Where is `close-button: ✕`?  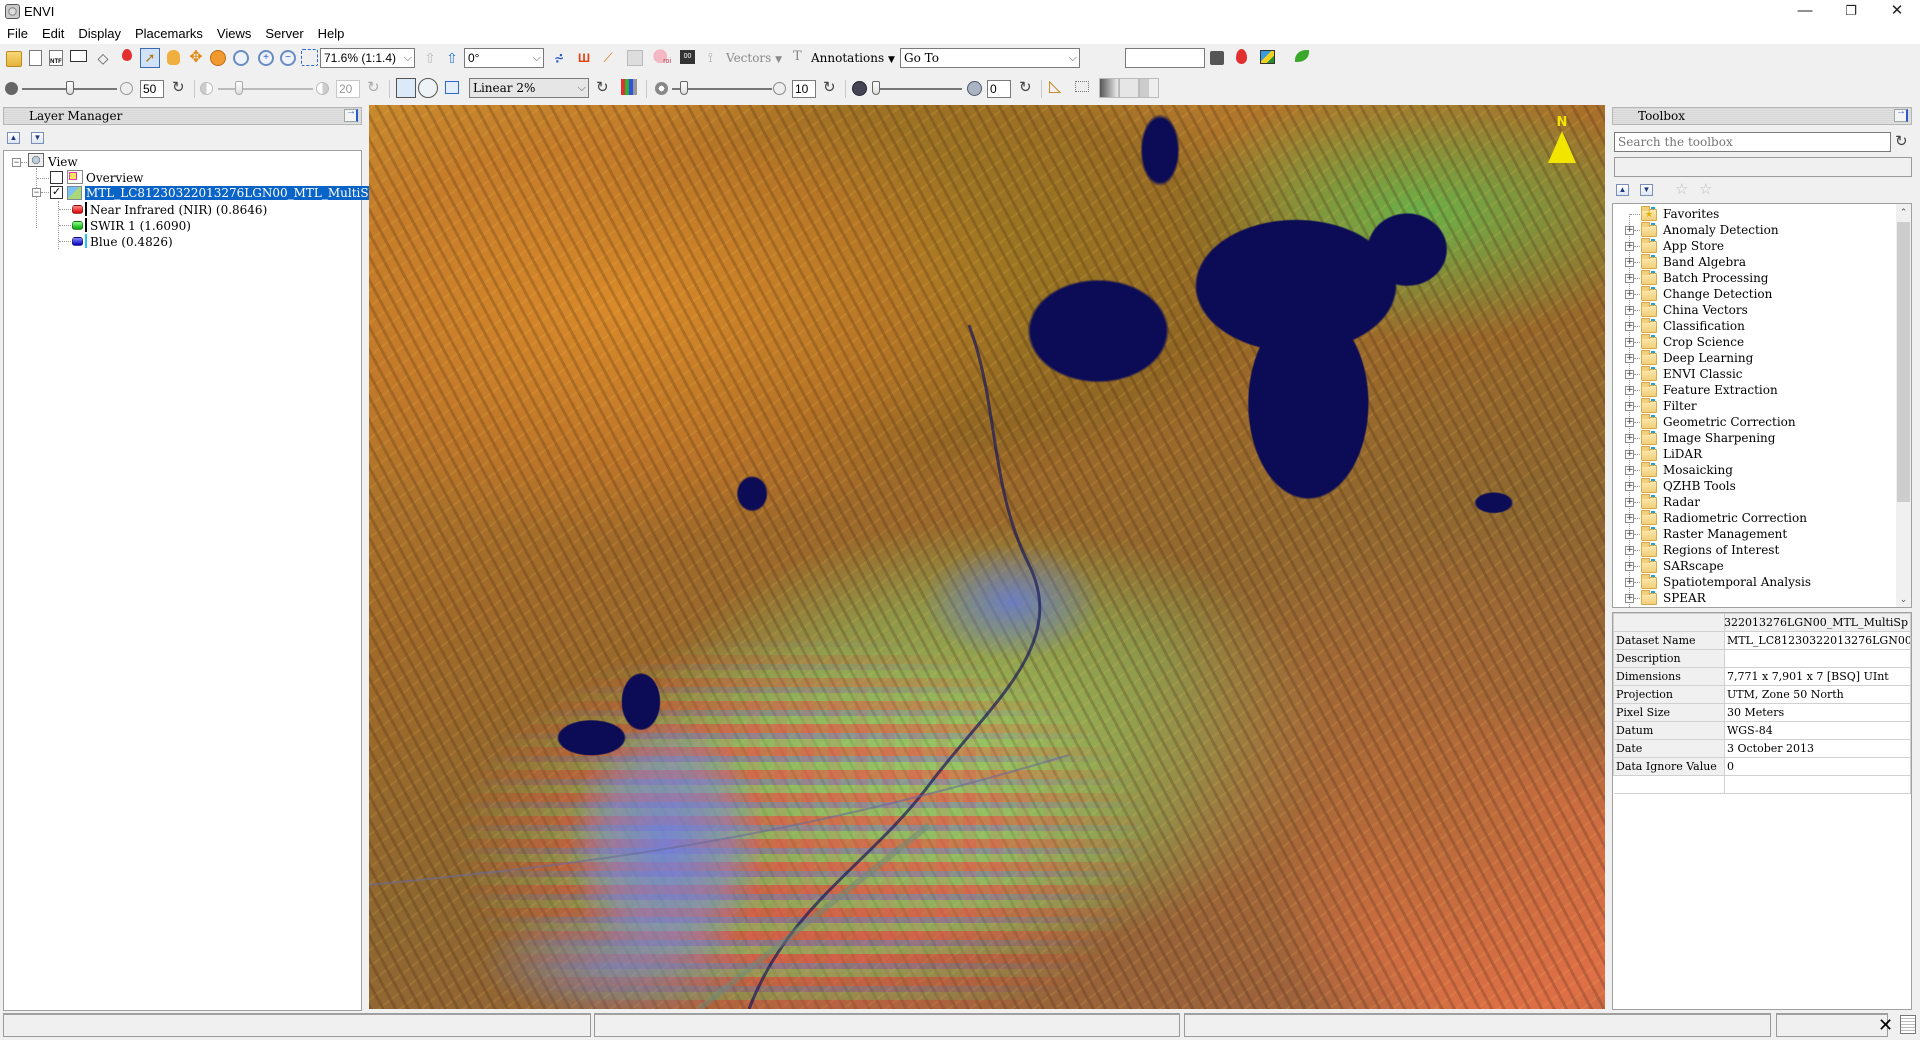
close-button: ✕ is located at coordinates (1897, 12).